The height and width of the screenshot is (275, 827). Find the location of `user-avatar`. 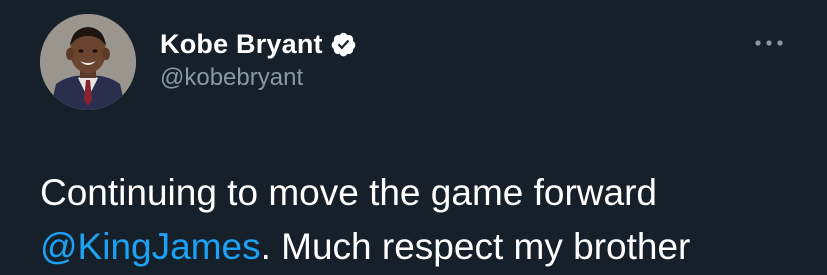

user-avatar is located at coordinates (88, 62).